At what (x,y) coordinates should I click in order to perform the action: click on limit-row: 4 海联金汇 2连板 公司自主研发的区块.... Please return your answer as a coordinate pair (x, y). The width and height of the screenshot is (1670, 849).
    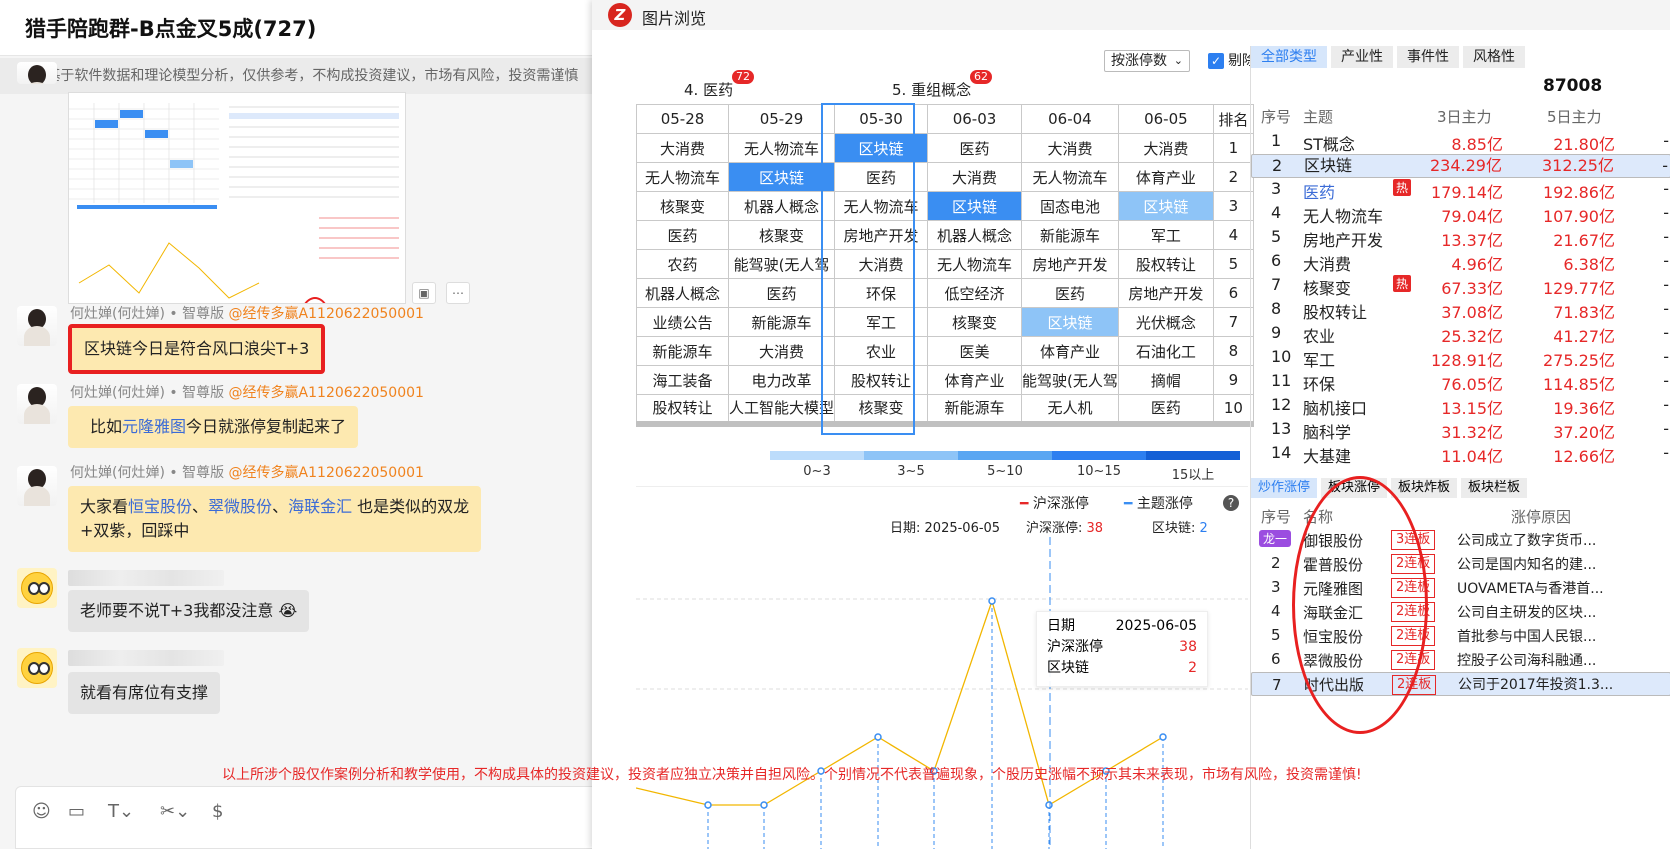
    Looking at the image, I should click on (1460, 612).